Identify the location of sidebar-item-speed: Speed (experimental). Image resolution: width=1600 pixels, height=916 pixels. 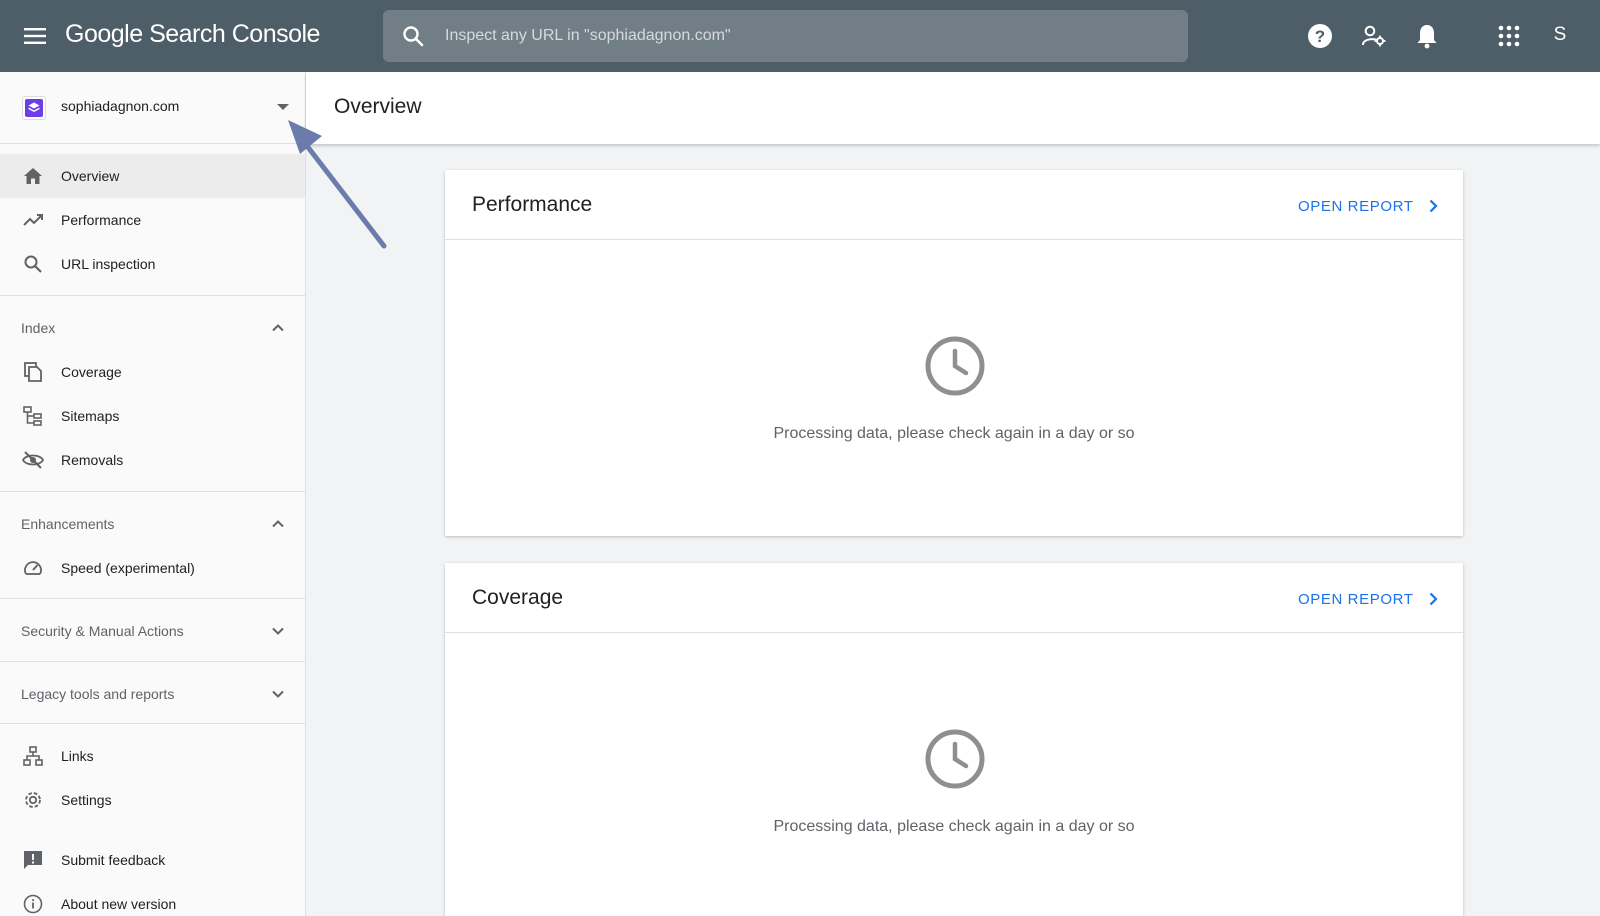
(152, 568).